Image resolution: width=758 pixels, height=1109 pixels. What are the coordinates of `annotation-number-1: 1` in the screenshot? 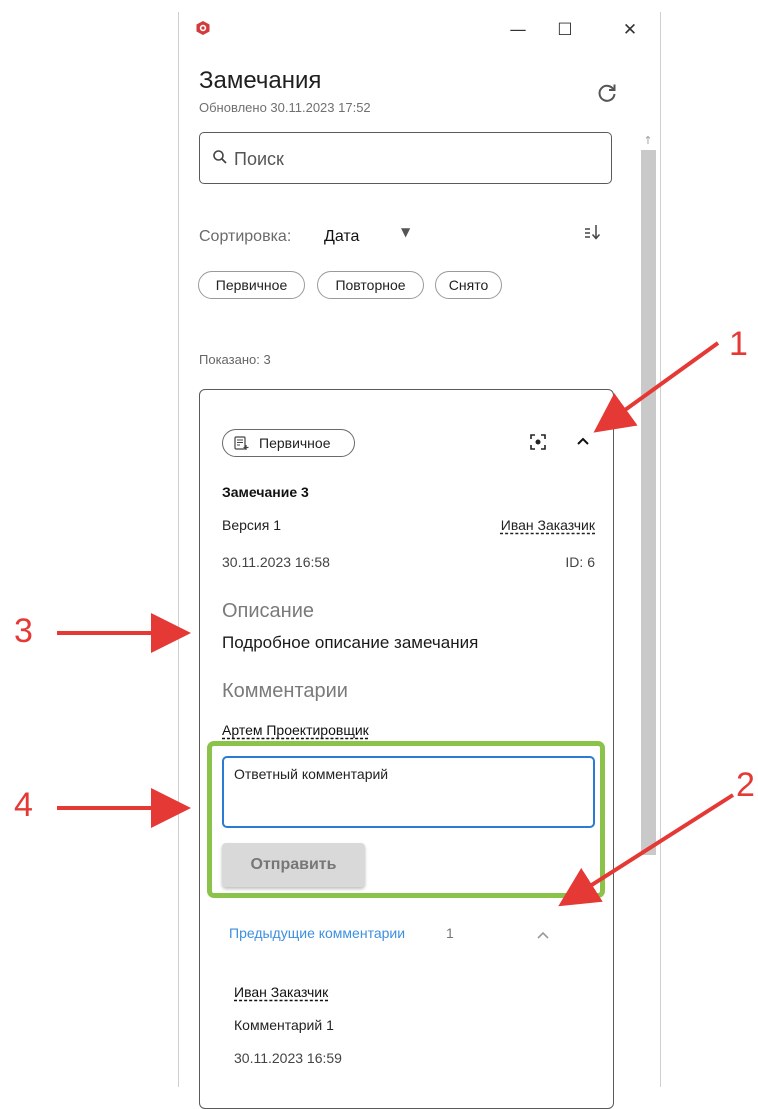 It's located at (738, 344).